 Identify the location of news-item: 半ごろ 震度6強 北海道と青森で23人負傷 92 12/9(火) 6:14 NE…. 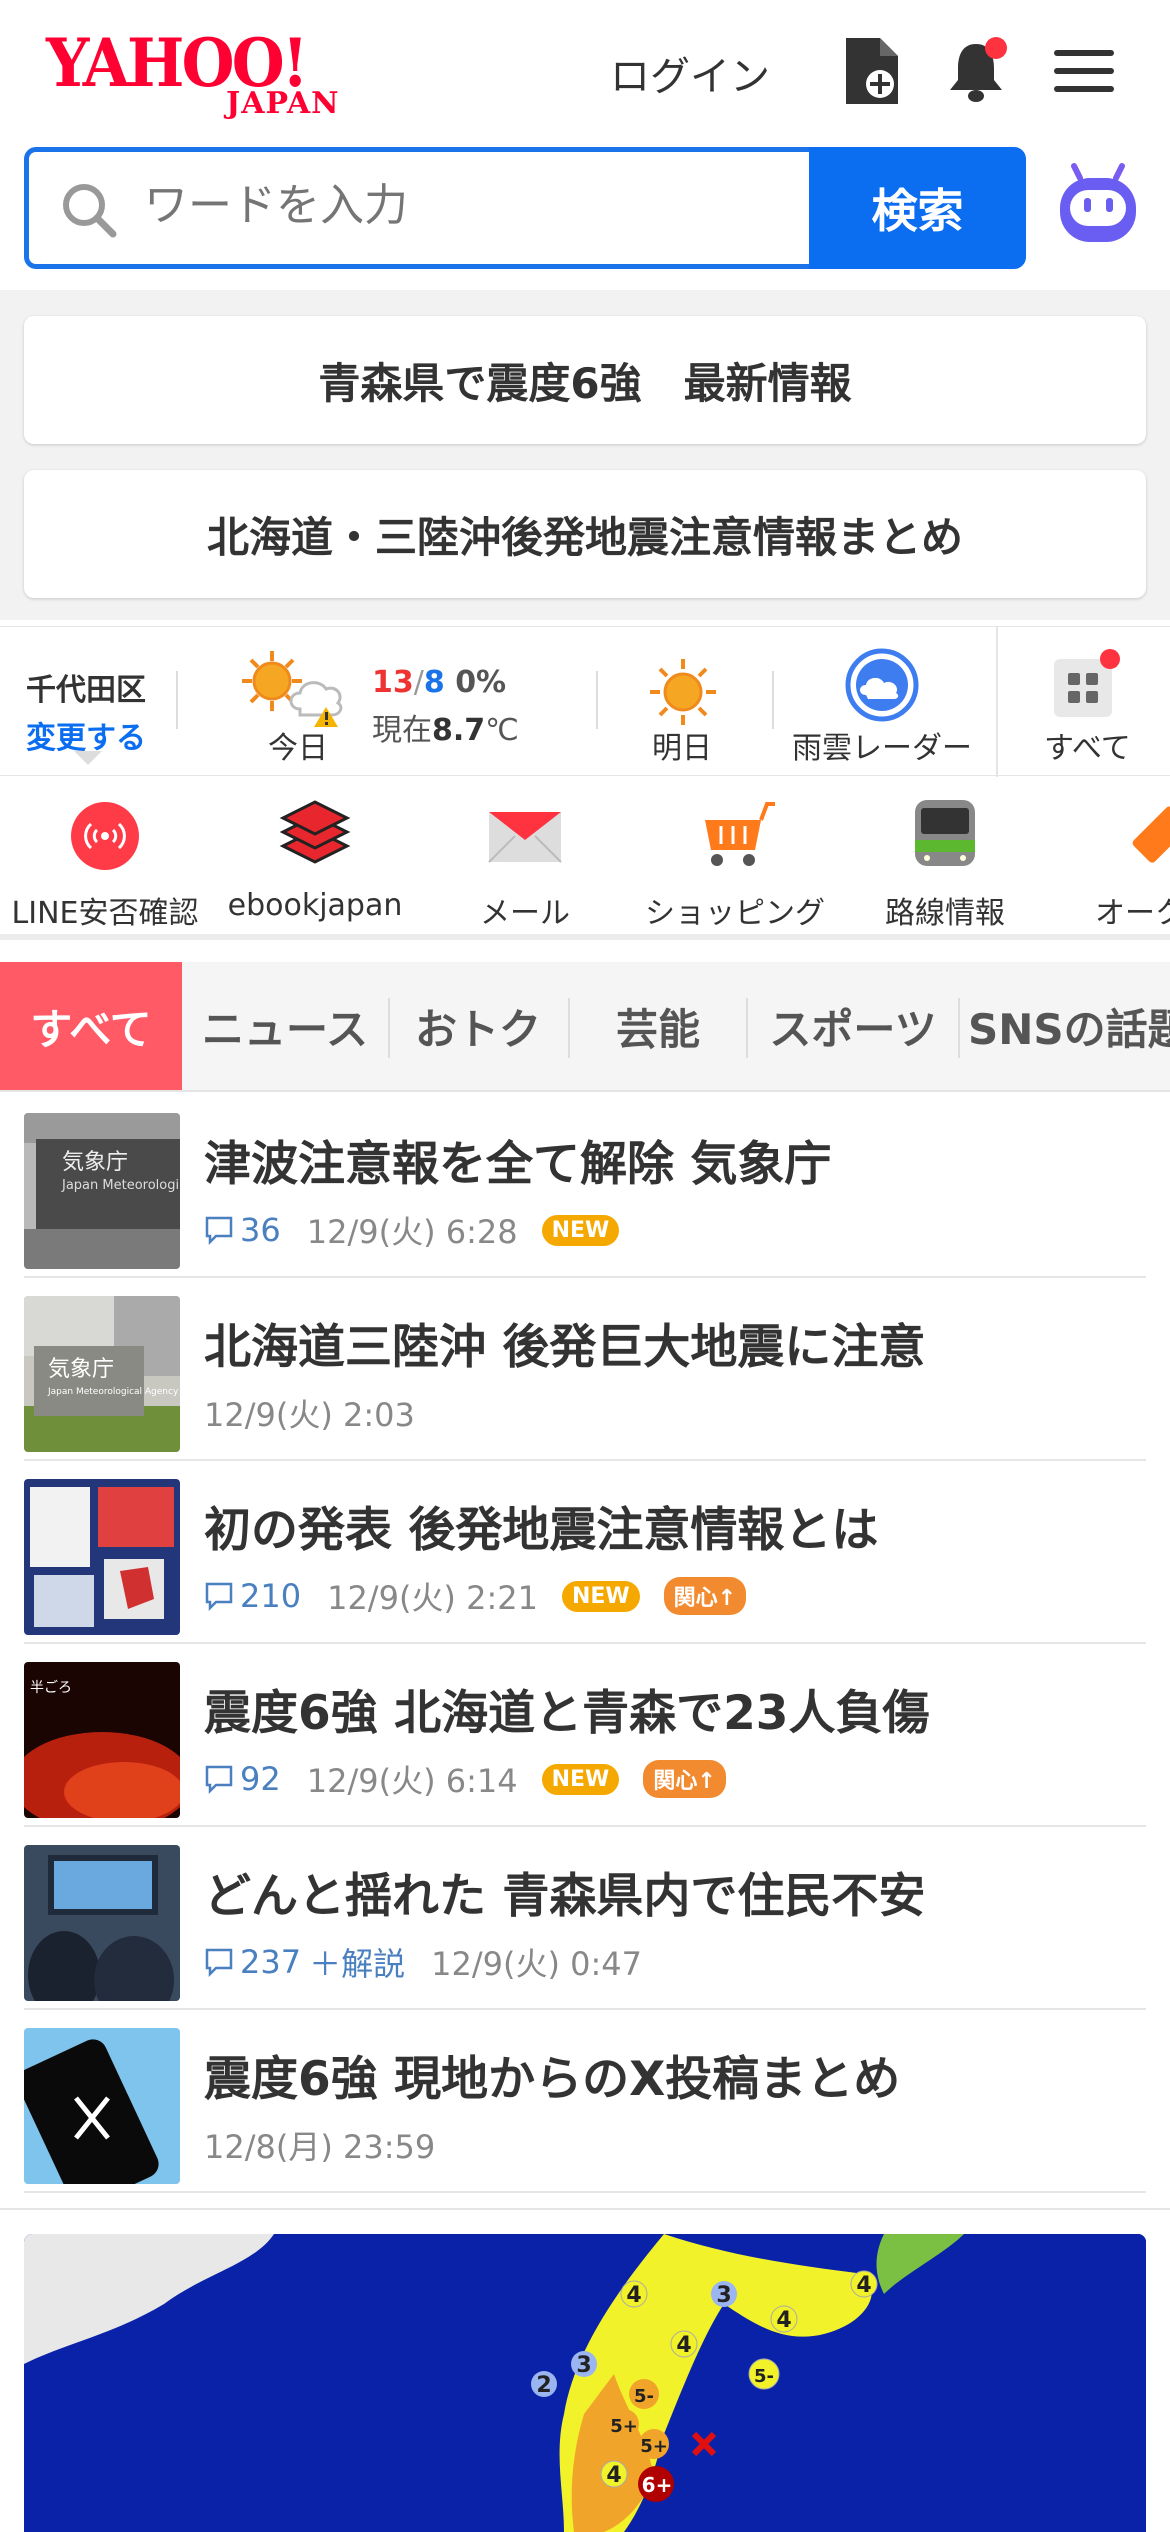
(585, 1735).